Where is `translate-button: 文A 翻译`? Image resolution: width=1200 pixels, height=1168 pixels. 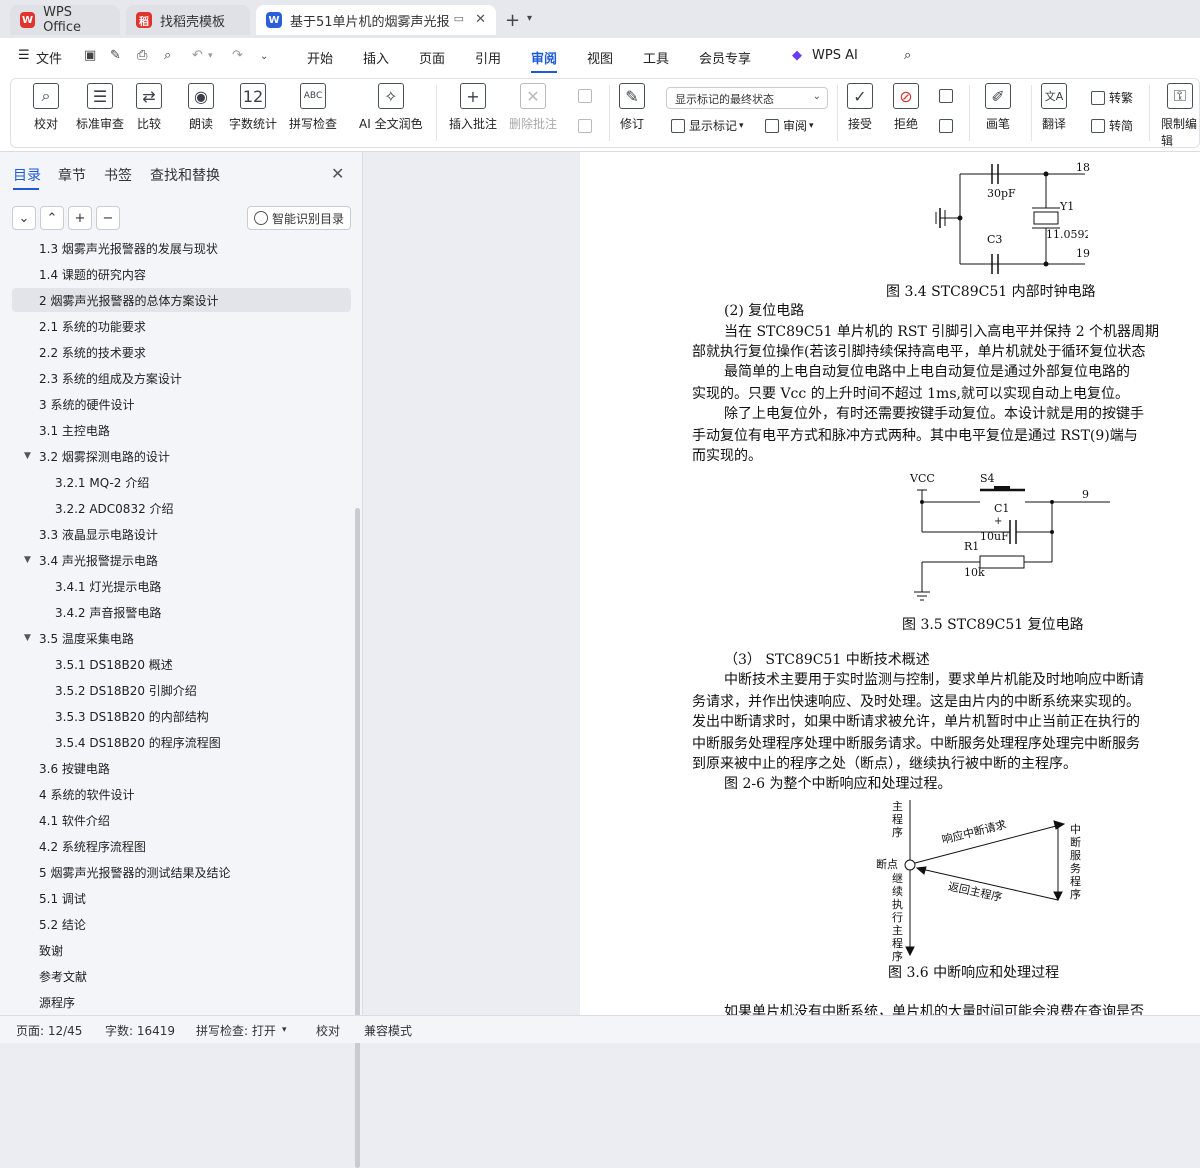 translate-button: 文A 翻译 is located at coordinates (1054, 107).